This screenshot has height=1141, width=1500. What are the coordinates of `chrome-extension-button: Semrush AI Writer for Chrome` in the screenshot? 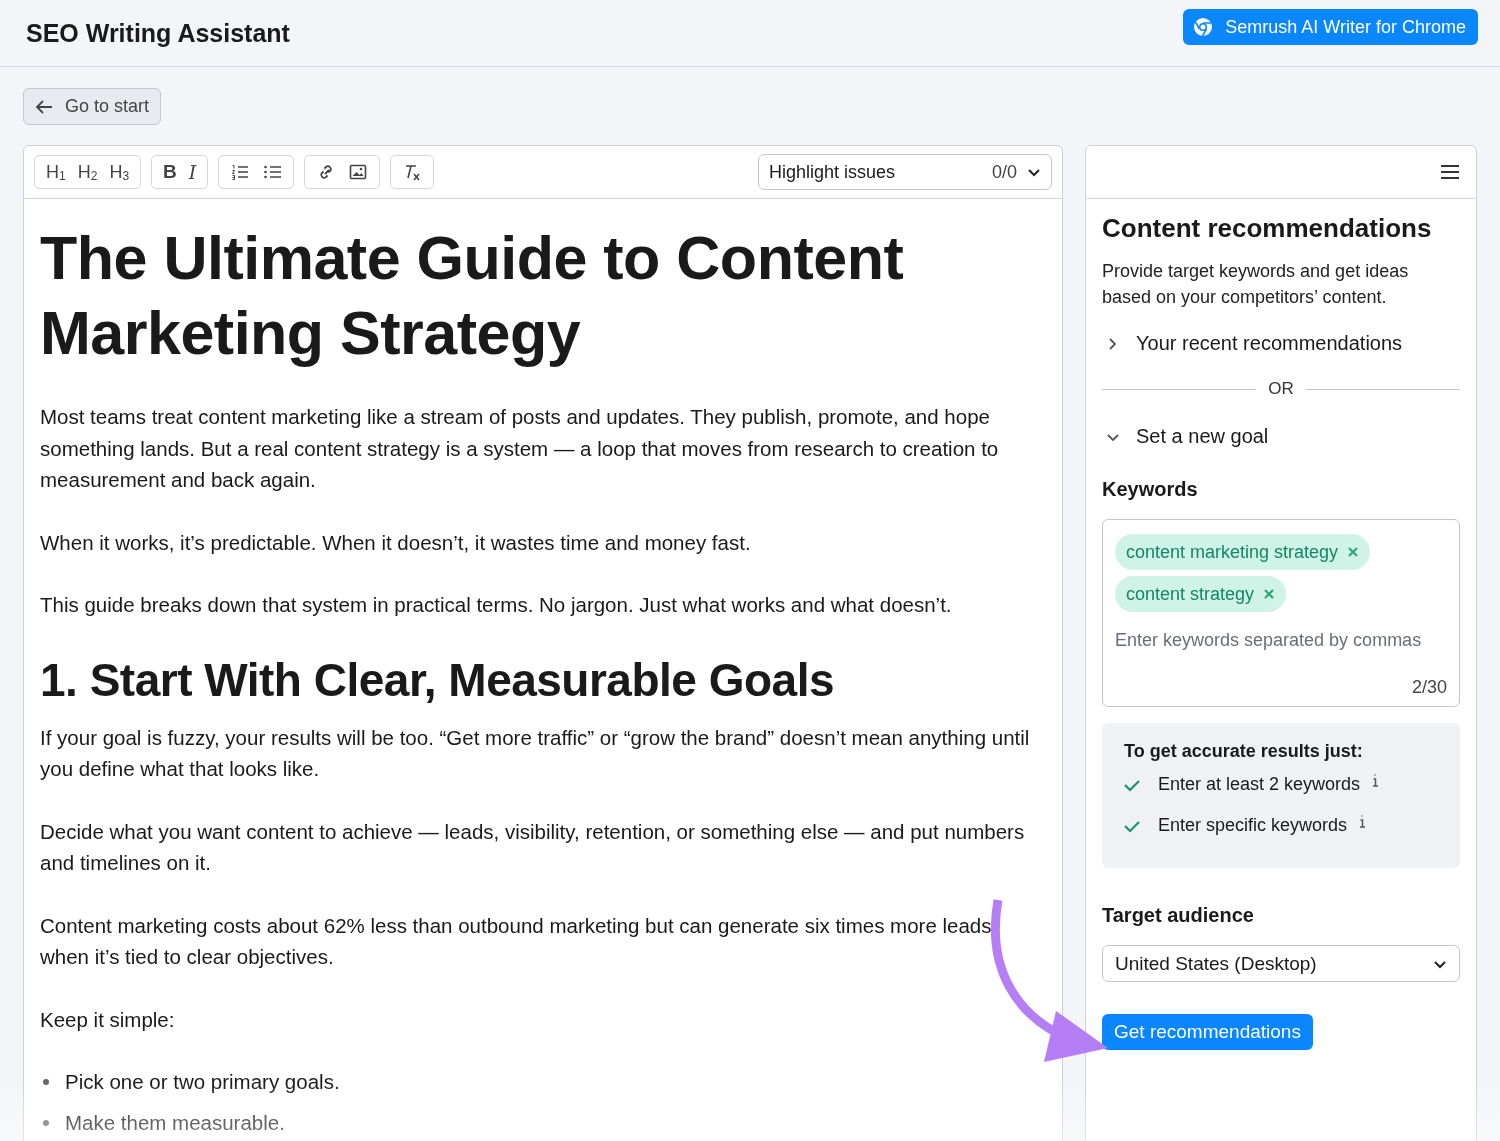 It's located at (1330, 27).